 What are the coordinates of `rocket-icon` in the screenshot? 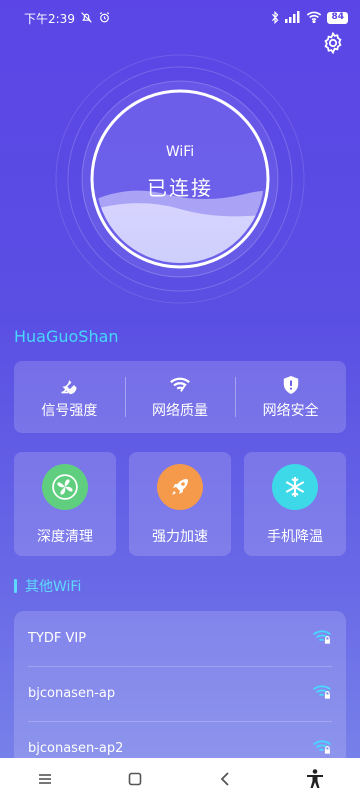 It's located at (180, 487).